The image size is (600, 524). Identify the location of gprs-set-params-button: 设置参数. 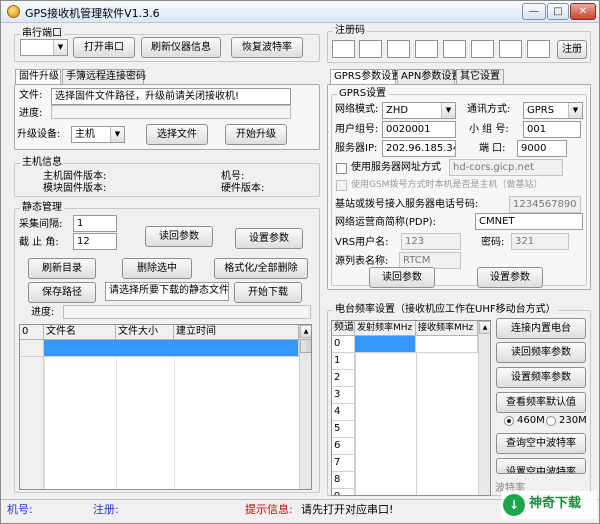
(510, 277).